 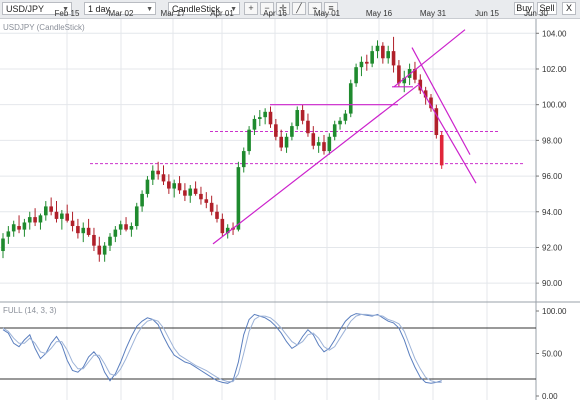 What do you see at coordinates (487, 13) in the screenshot?
I see `date-tick-label-8: Jun 15` at bounding box center [487, 13].